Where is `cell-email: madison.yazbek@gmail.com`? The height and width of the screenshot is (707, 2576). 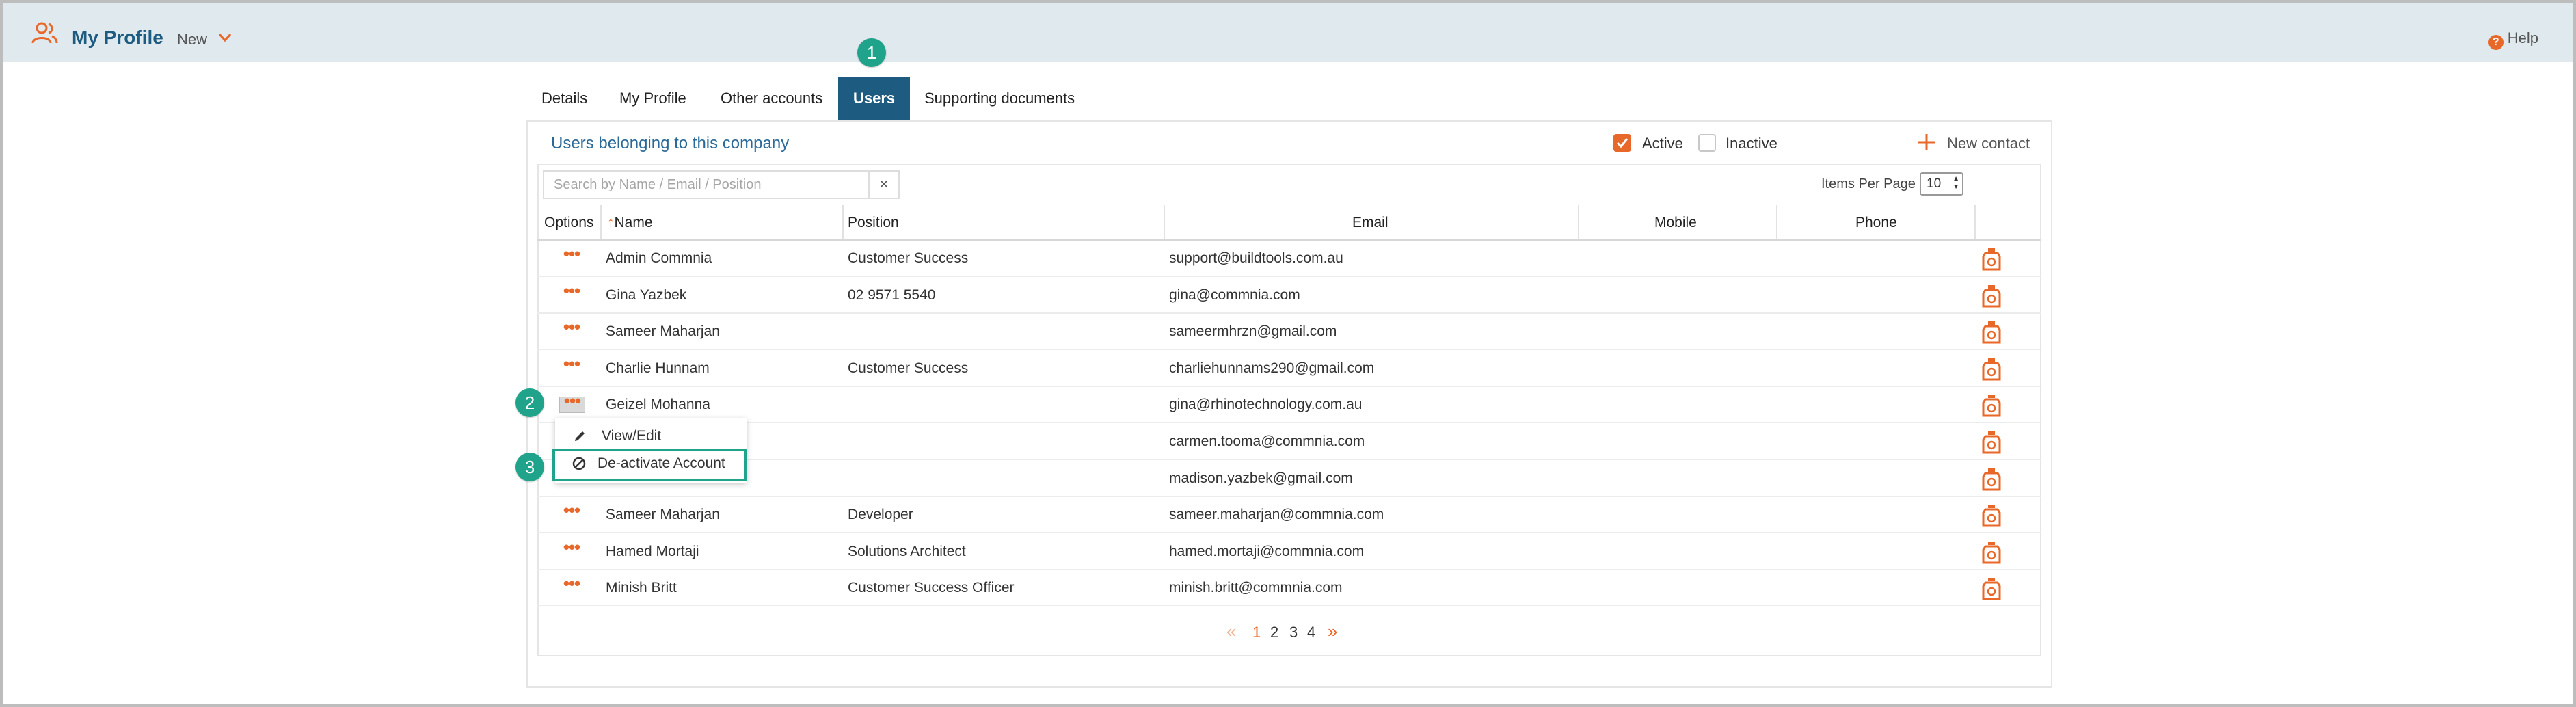
cell-email: madison.yazbek@gmail.com is located at coordinates (1261, 478).